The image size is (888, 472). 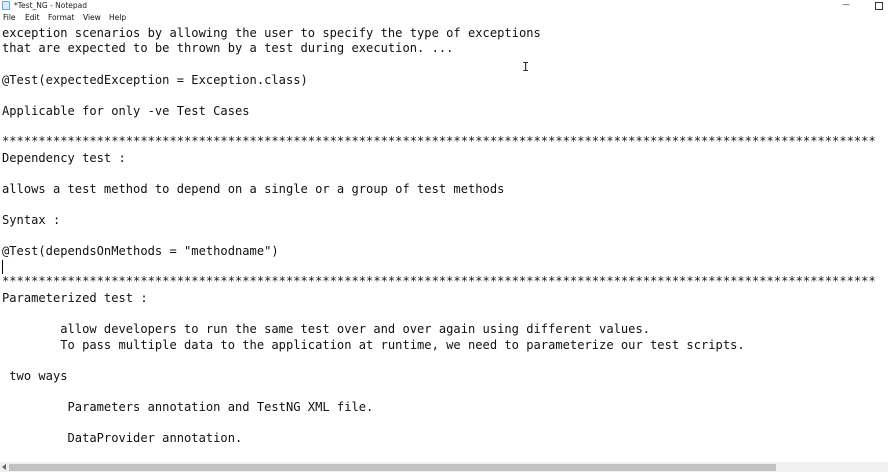 What do you see at coordinates (9, 17) in the screenshot?
I see `menu-file: File` at bounding box center [9, 17].